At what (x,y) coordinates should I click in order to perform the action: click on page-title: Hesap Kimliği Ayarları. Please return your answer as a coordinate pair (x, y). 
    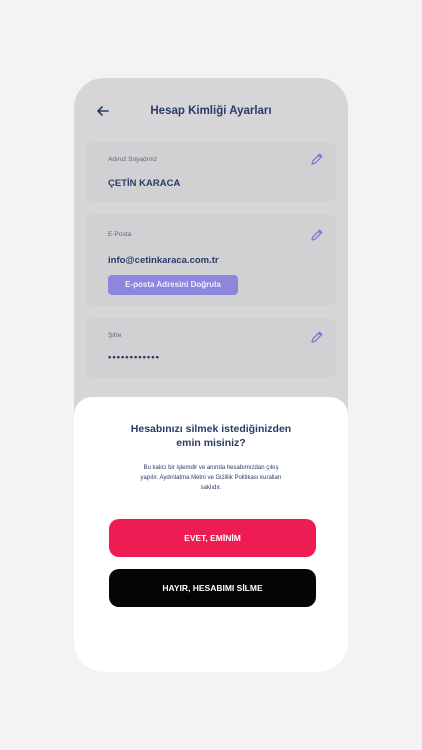
    Looking at the image, I should click on (211, 111).